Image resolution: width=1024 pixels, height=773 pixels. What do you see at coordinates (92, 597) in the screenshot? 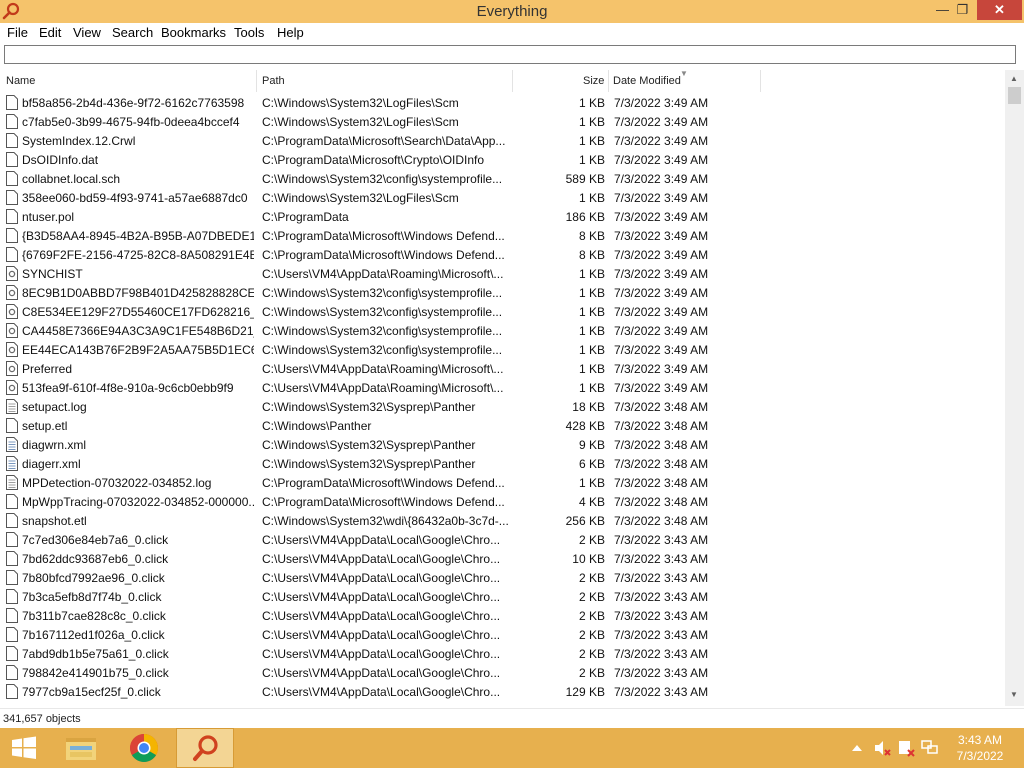
I see `file-name: 7b3ca5efb8d7f74b_0.click` at bounding box center [92, 597].